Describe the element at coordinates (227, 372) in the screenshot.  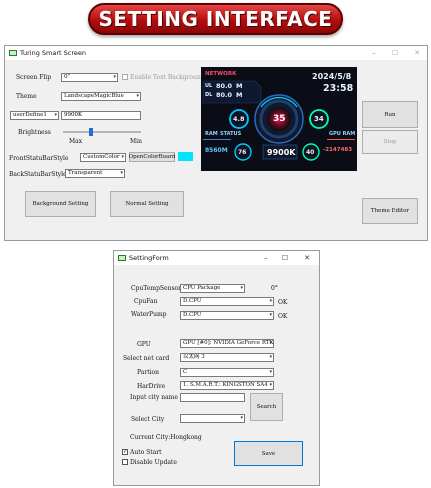
I see `partion-select: C ▾` at that location.